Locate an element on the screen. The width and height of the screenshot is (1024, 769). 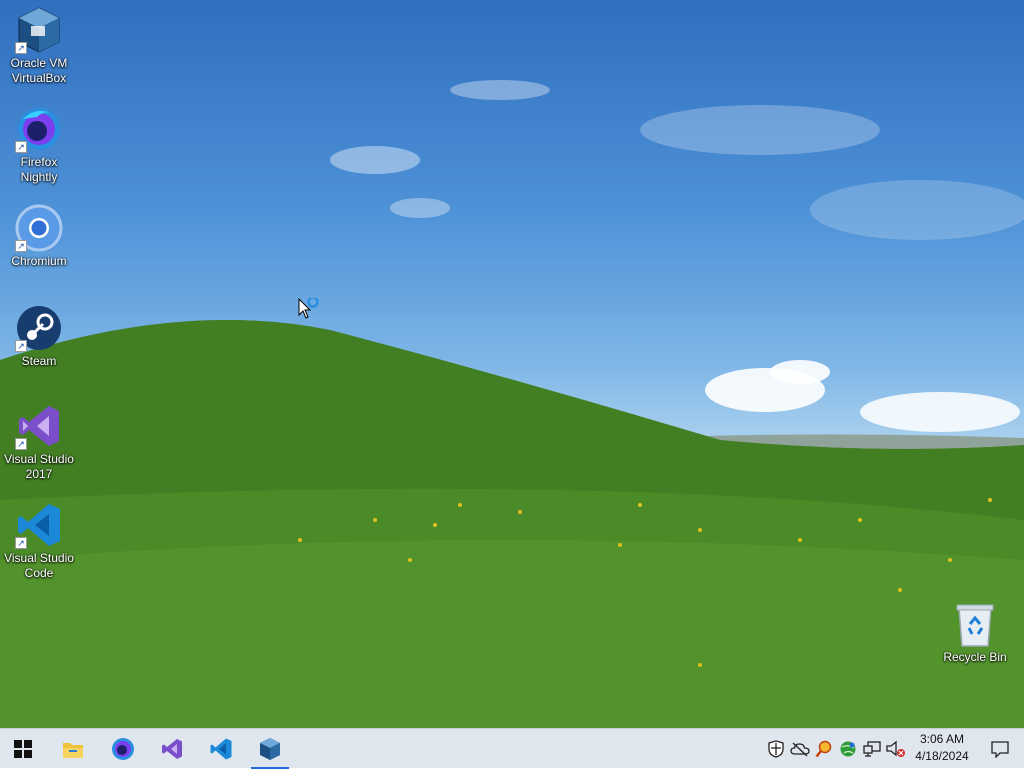
desktop-icon-steam: ↗ Steam is located at coordinates (39, 336).